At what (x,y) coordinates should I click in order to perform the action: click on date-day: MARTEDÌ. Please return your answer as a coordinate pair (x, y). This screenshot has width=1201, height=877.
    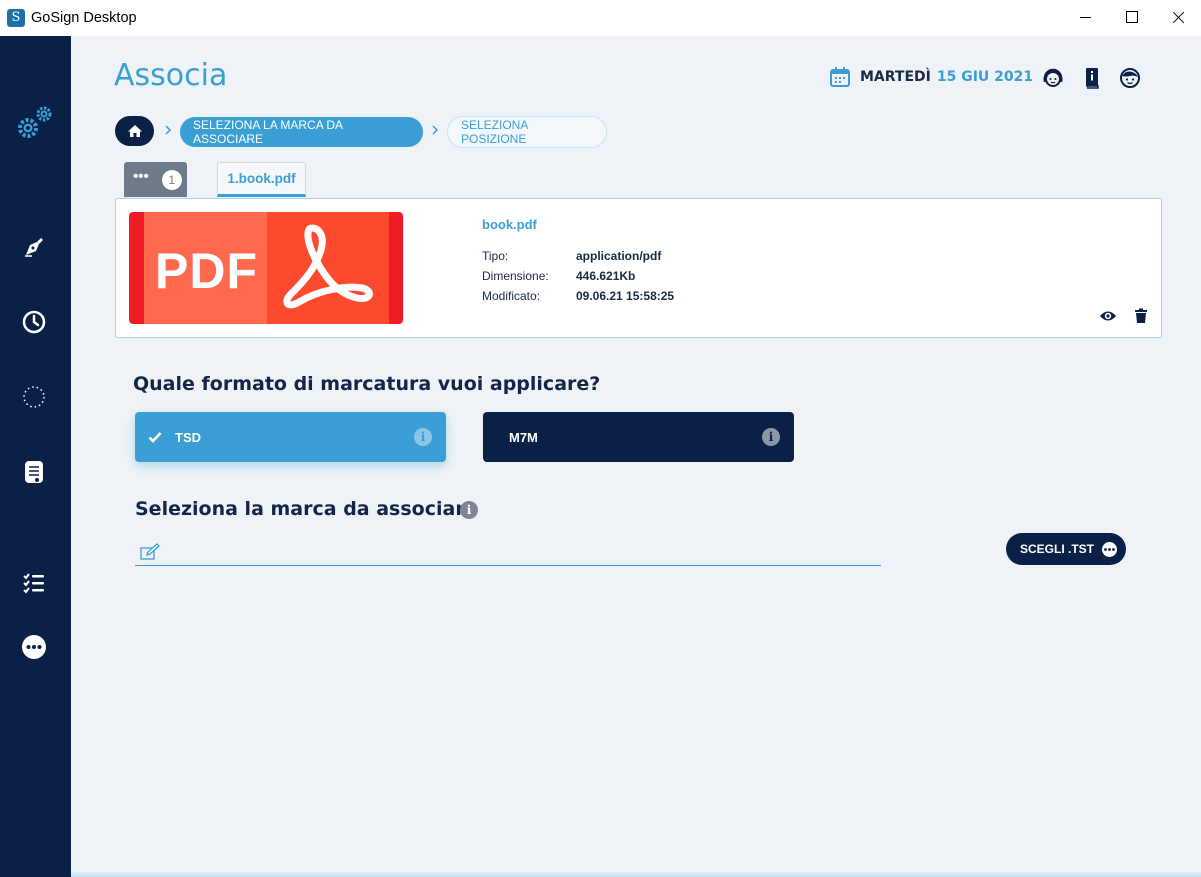
    Looking at the image, I should click on (895, 77).